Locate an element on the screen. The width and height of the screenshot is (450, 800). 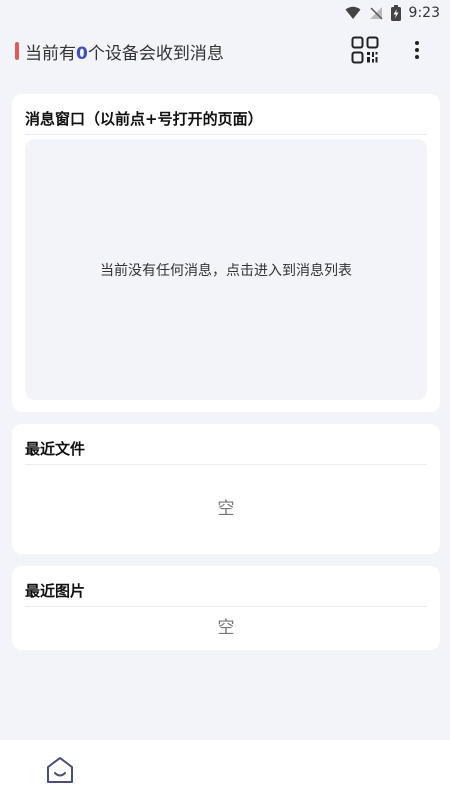
bottom-navigation is located at coordinates (225, 770).